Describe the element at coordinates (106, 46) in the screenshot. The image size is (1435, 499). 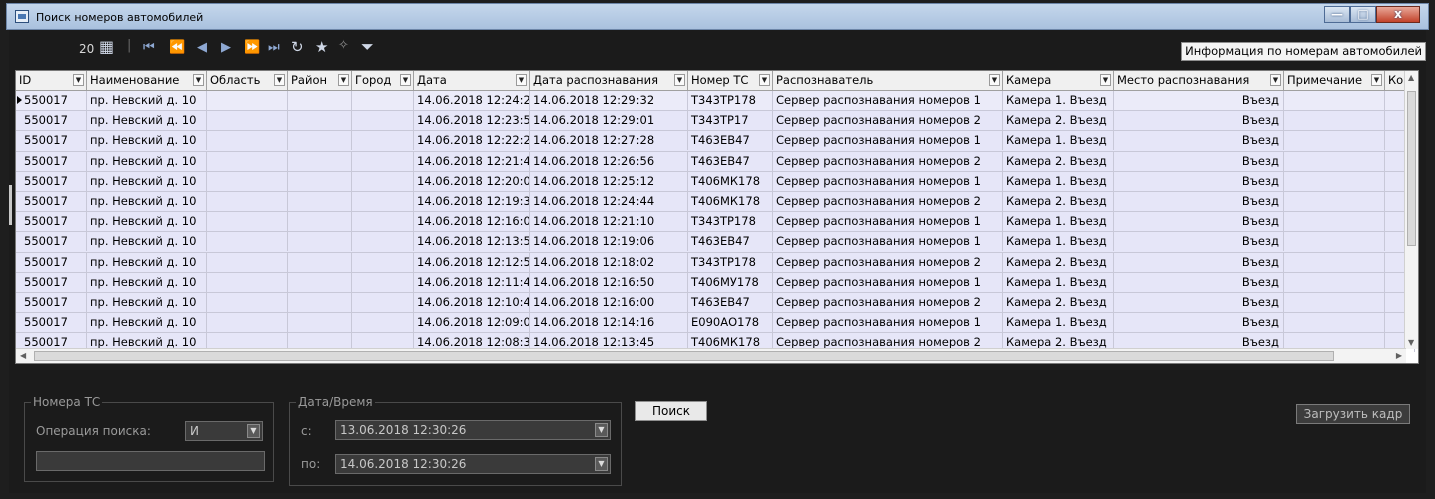
I see `grid-icon: ▦` at that location.